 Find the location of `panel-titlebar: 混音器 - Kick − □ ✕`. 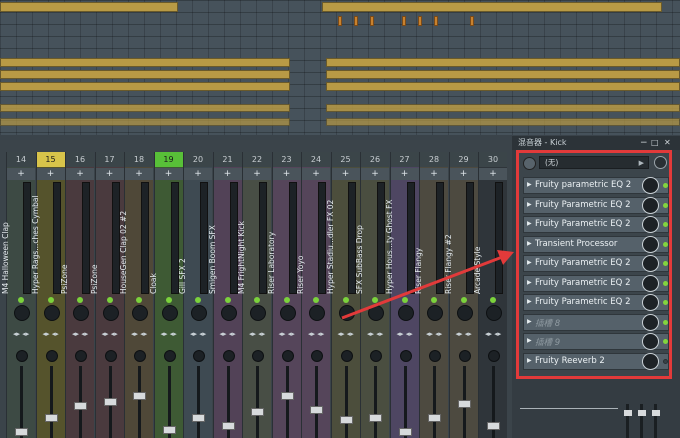

panel-titlebar: 混音器 - Kick − □ ✕ is located at coordinates (596, 143).